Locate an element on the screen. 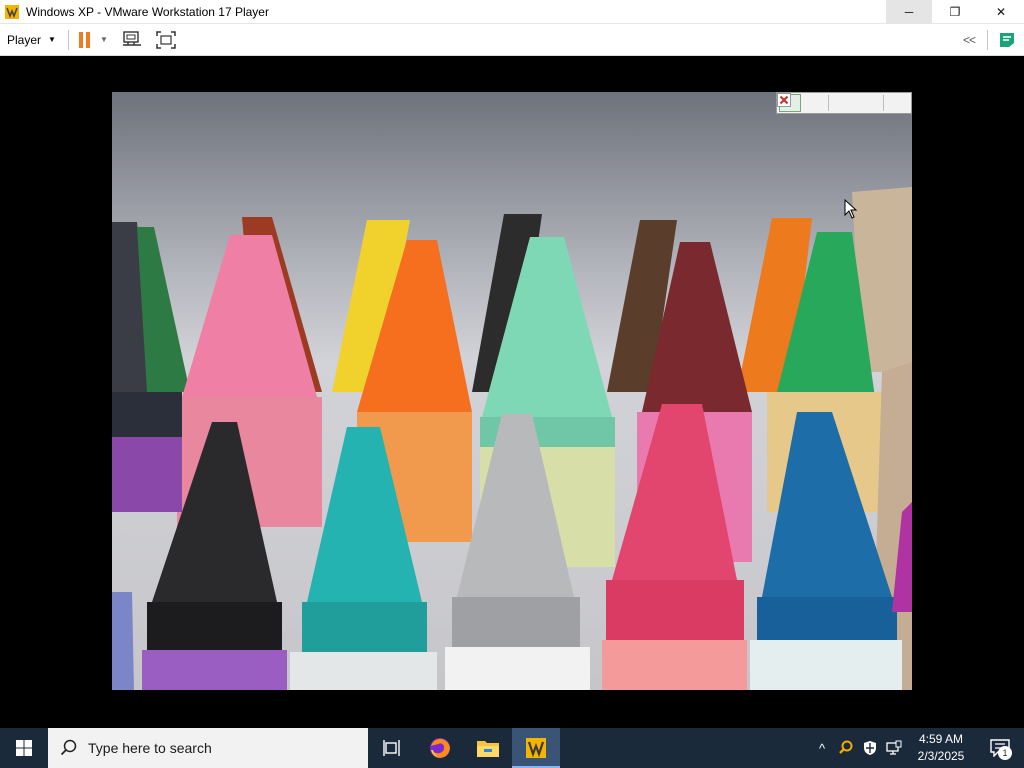  start-button is located at coordinates (24, 748).